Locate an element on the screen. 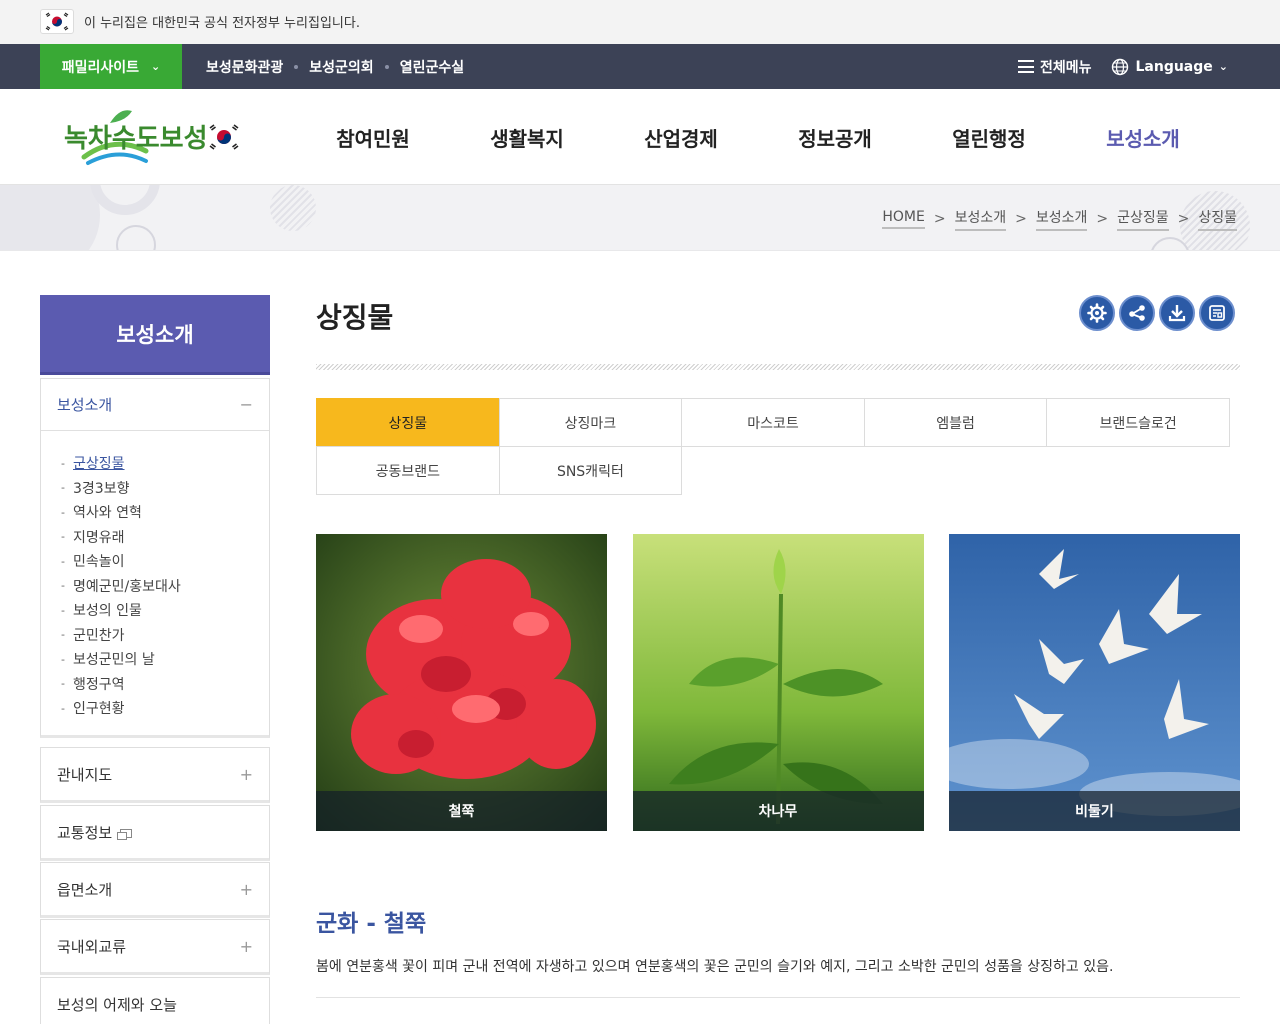  breadcrumb: HOME > 보성소개 > 보성소개 > 군상징물 > 상징물 is located at coordinates (1059, 219).